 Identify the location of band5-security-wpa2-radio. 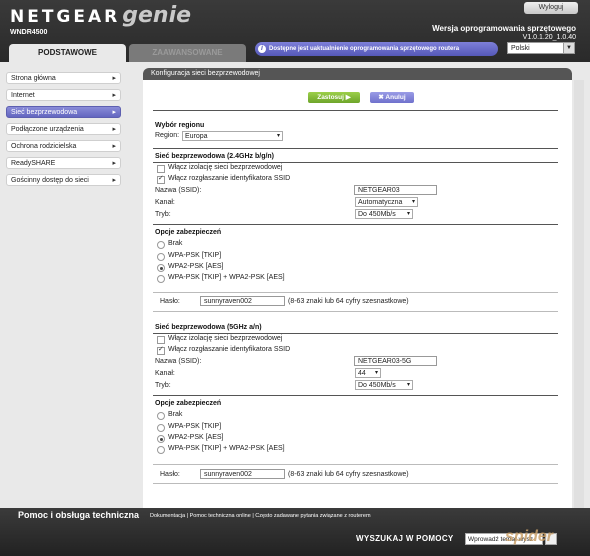
(161, 439).